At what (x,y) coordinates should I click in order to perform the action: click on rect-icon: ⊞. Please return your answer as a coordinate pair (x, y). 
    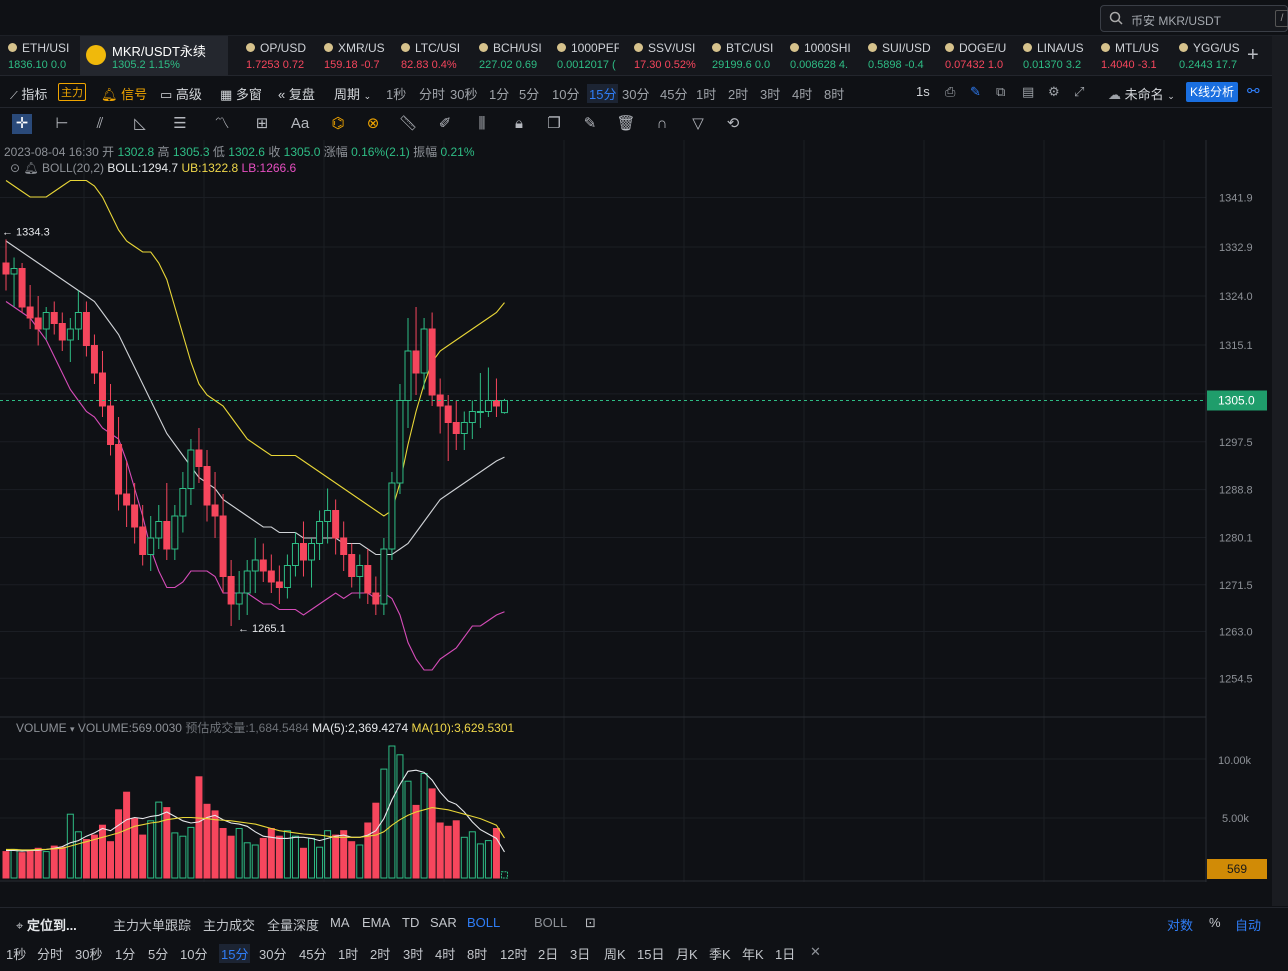
    Looking at the image, I should click on (262, 124).